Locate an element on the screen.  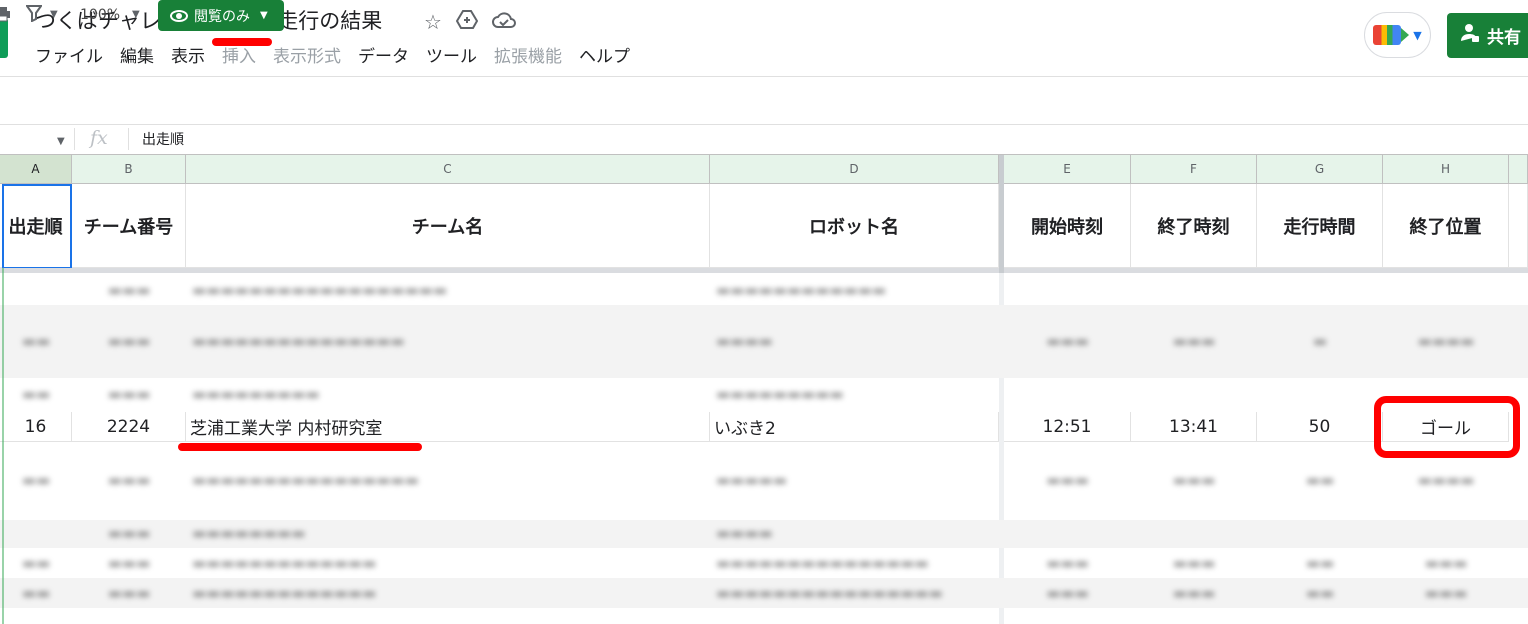
formula-input: 出走順 is located at coordinates (163, 139).